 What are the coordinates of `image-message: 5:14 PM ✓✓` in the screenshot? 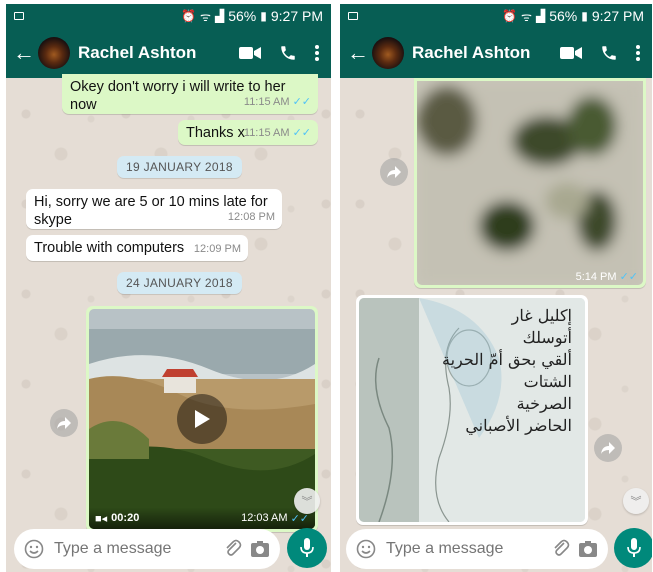 It's located at (530, 183).